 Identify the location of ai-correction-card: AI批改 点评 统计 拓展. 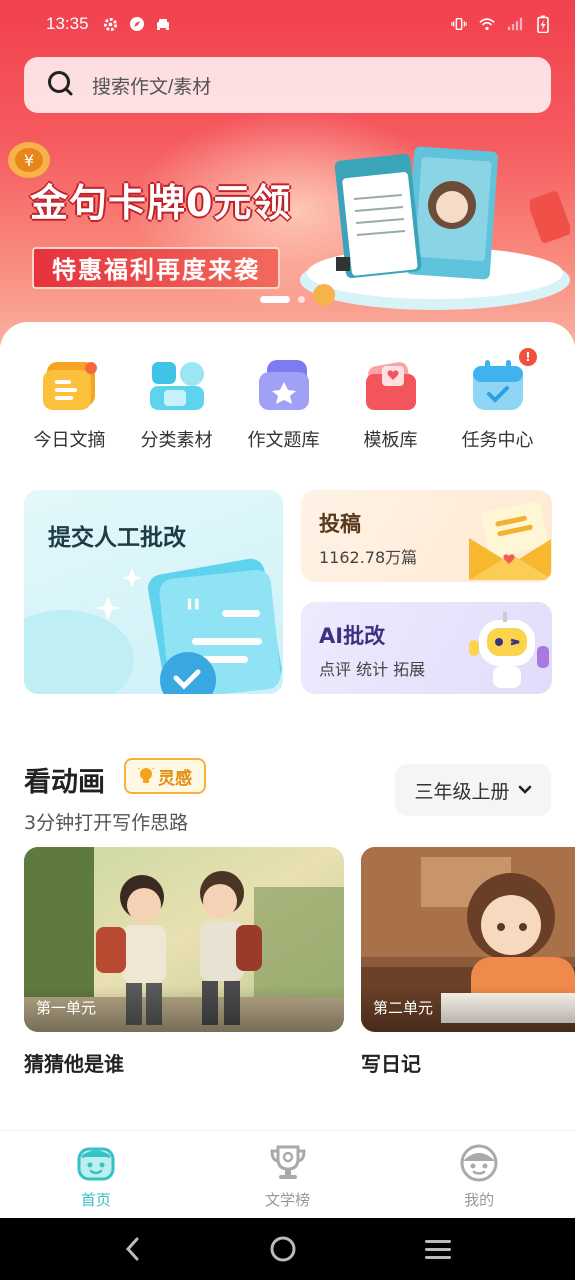
(426, 648).